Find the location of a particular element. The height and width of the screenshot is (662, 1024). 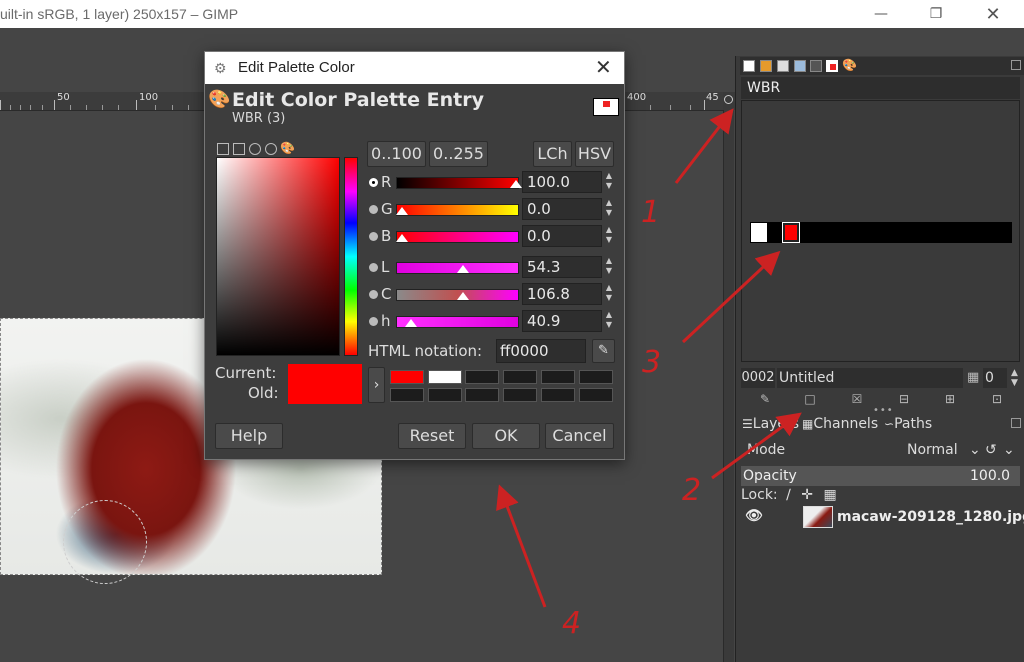

add-to-history-icon: › is located at coordinates (376, 385).